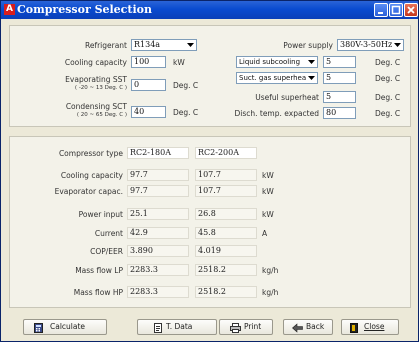  I want to click on close-window-button, so click(411, 10).